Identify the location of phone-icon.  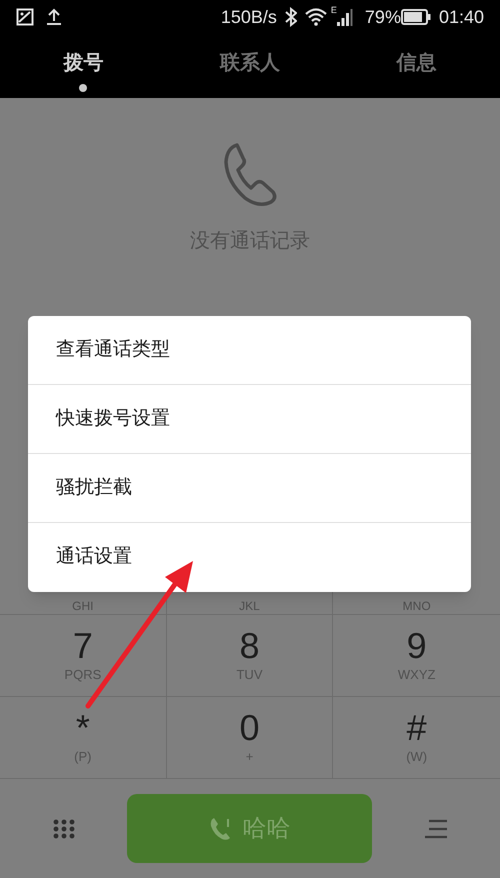
(250, 175).